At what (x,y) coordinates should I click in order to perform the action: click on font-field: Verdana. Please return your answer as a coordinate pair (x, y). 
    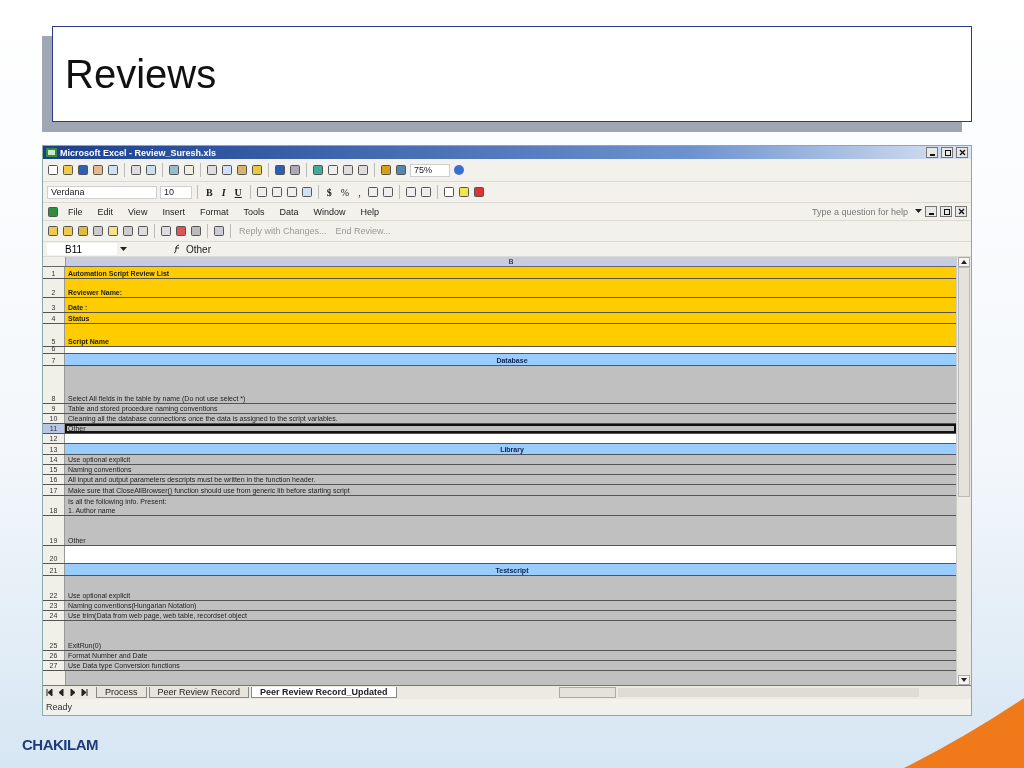
    Looking at the image, I should click on (102, 192).